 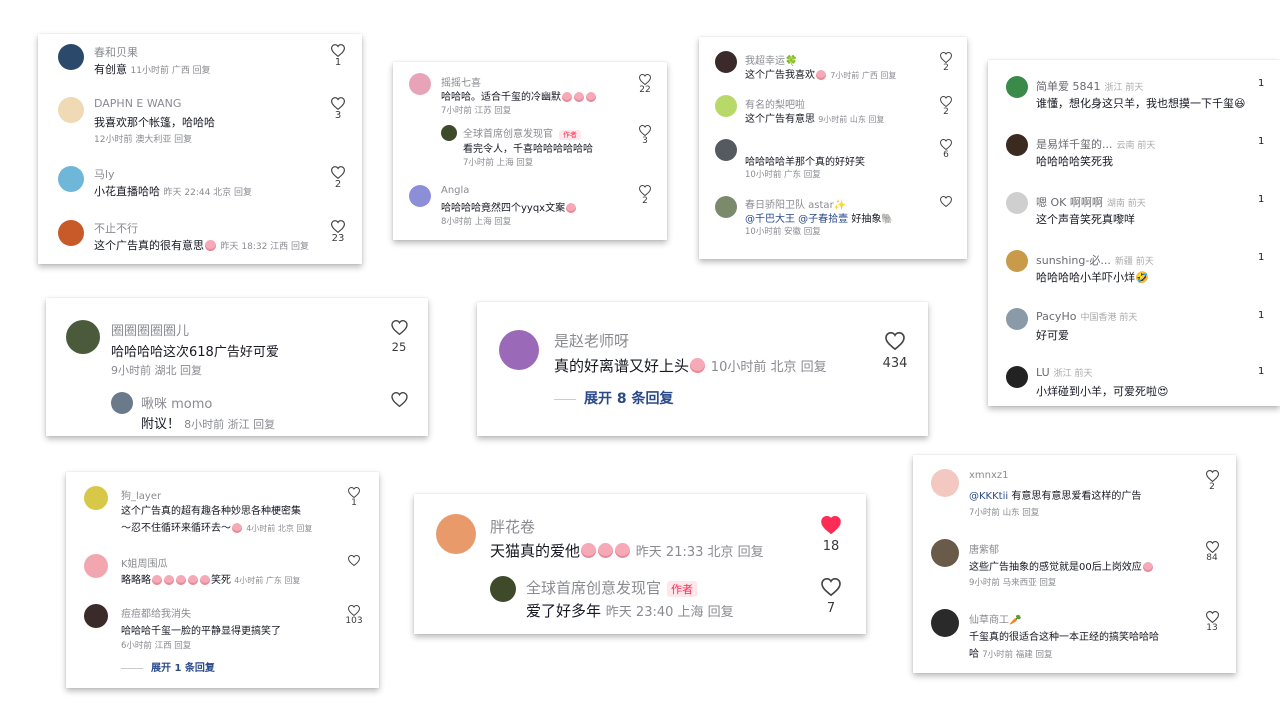 What do you see at coordinates (399, 337) in the screenshot?
I see `like-button: 25` at bounding box center [399, 337].